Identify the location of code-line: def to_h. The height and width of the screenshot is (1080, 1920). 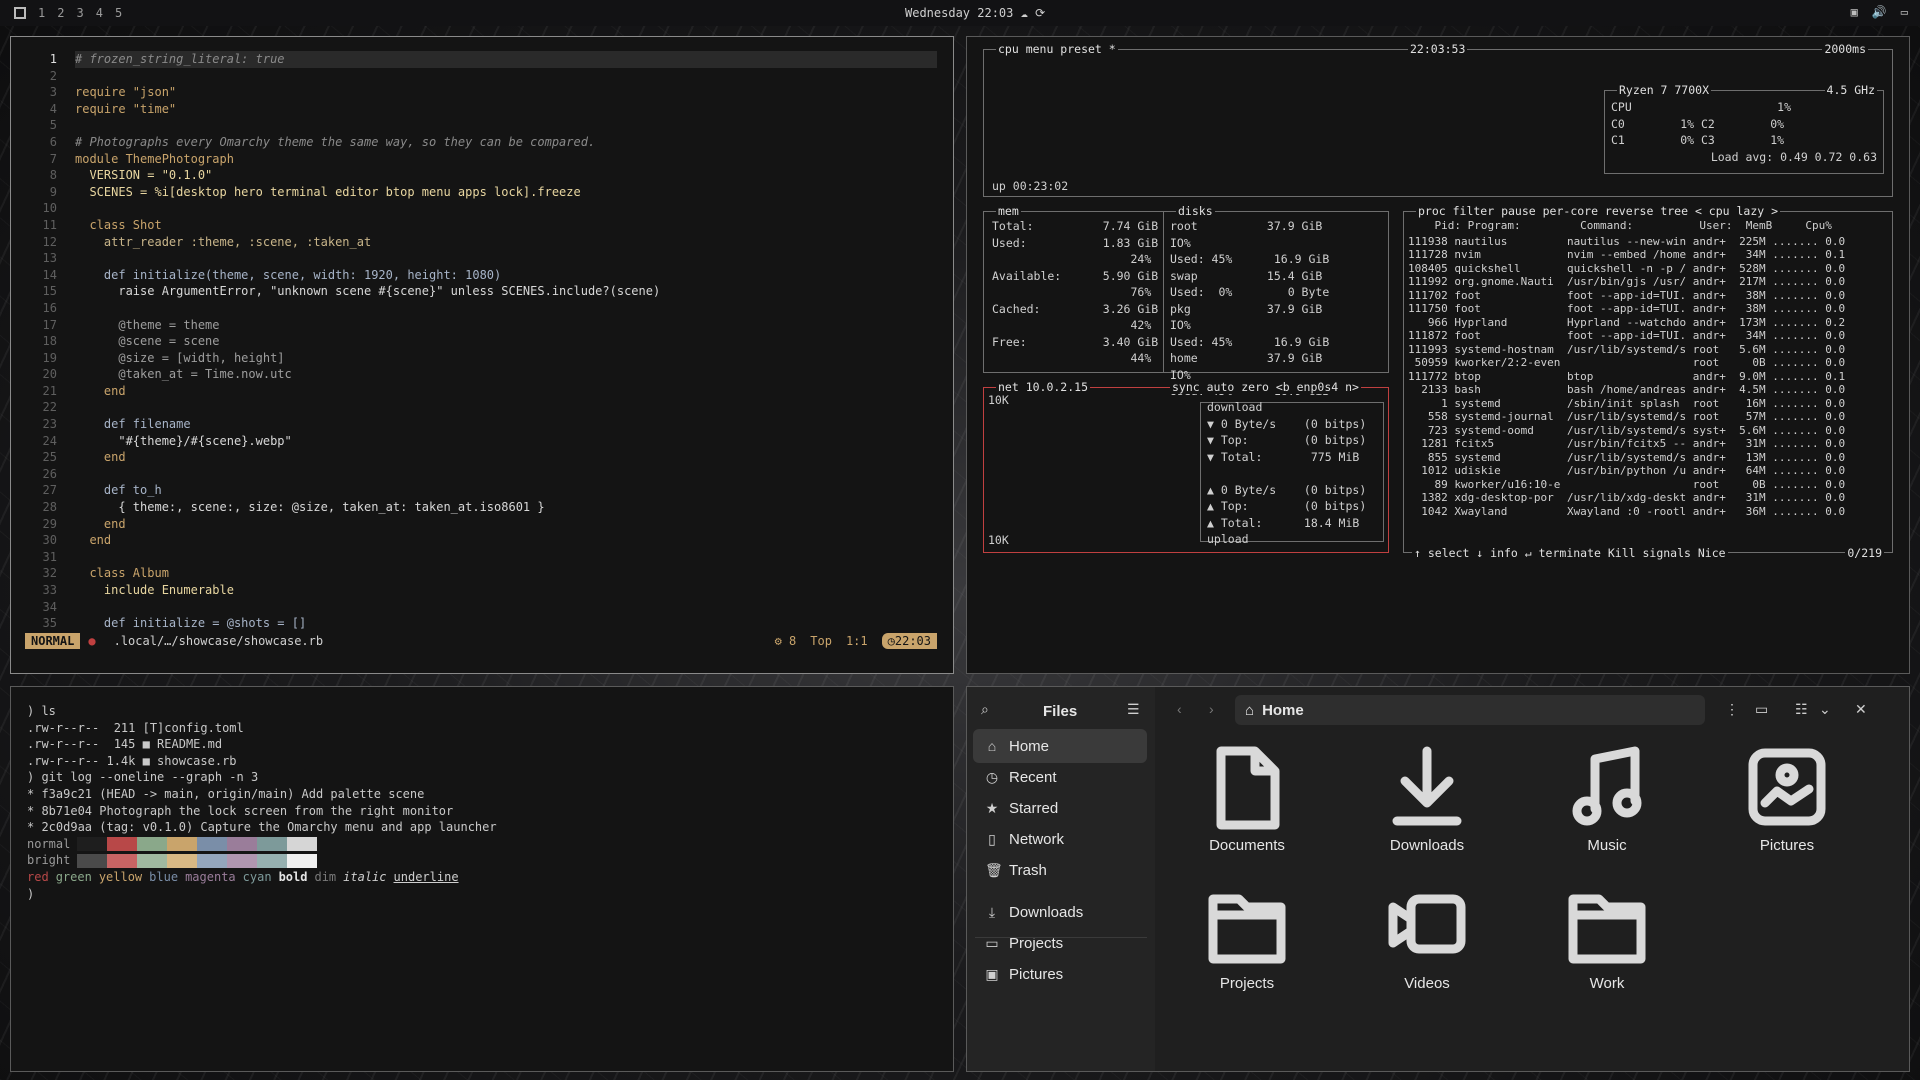
(506, 490).